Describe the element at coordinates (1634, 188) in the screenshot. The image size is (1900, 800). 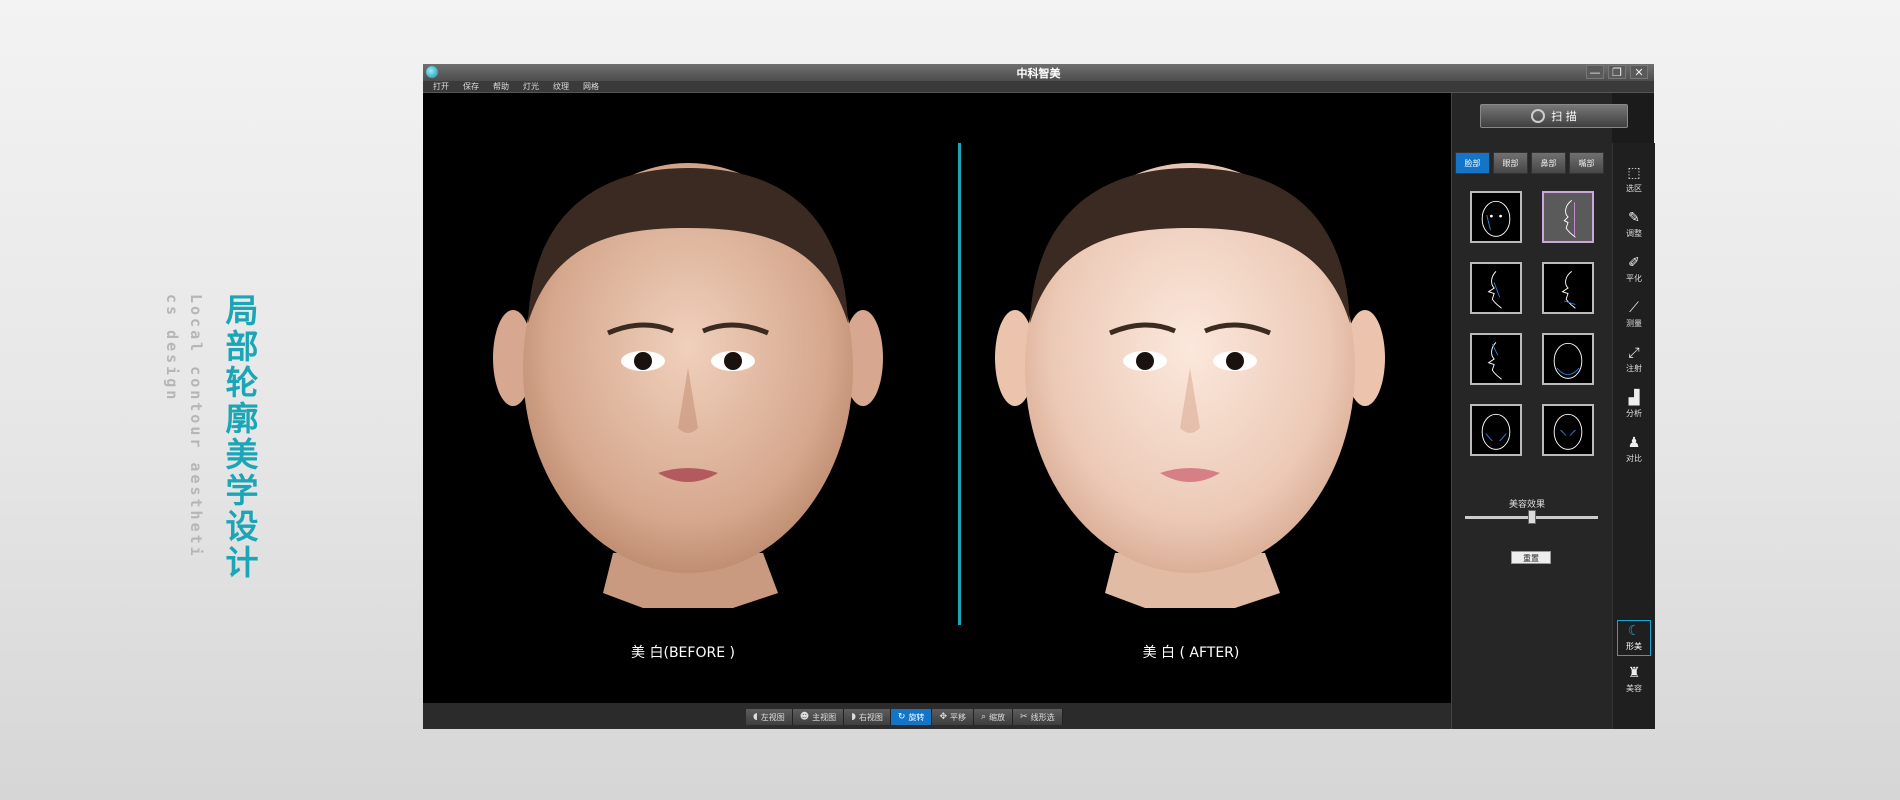
I see `select-region-label: 选区` at that location.